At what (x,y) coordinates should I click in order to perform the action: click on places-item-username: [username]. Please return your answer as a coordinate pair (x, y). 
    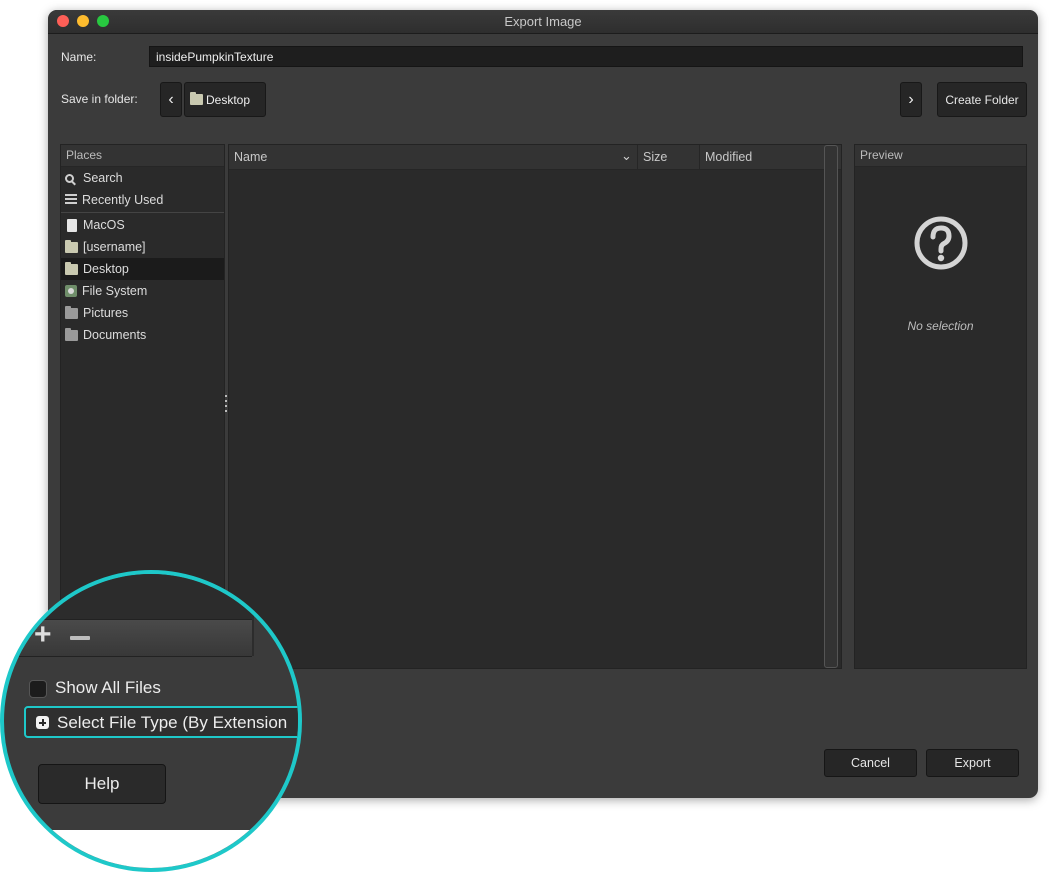
    Looking at the image, I should click on (142, 247).